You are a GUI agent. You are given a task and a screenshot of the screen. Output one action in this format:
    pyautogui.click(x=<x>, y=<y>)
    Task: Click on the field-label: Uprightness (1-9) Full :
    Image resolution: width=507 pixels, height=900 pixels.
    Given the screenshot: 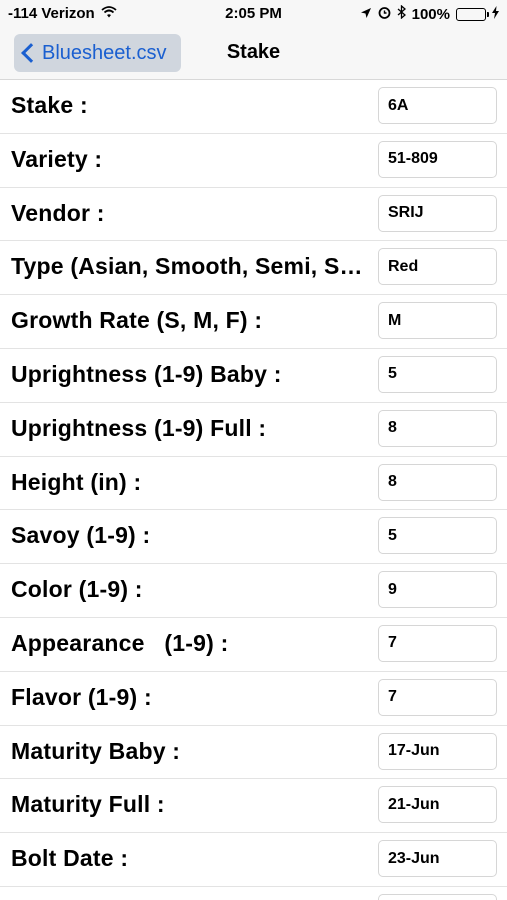 What is the action you would take?
    pyautogui.click(x=139, y=427)
    